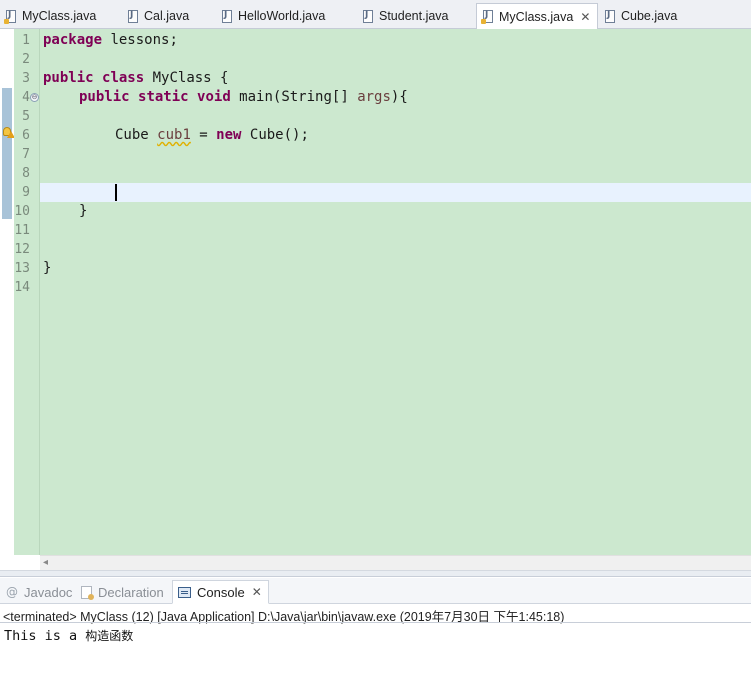 This screenshot has height=675, width=751. What do you see at coordinates (26, 116) in the screenshot?
I see `line-number: 5` at bounding box center [26, 116].